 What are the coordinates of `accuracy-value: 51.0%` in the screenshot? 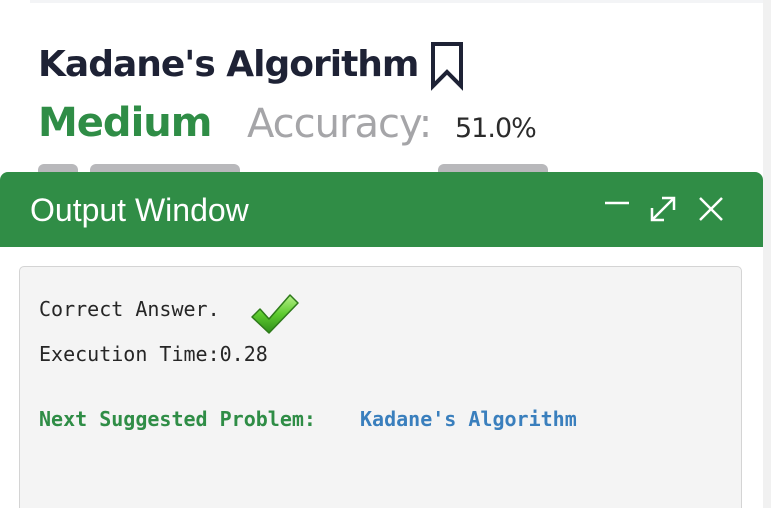 It's located at (496, 128).